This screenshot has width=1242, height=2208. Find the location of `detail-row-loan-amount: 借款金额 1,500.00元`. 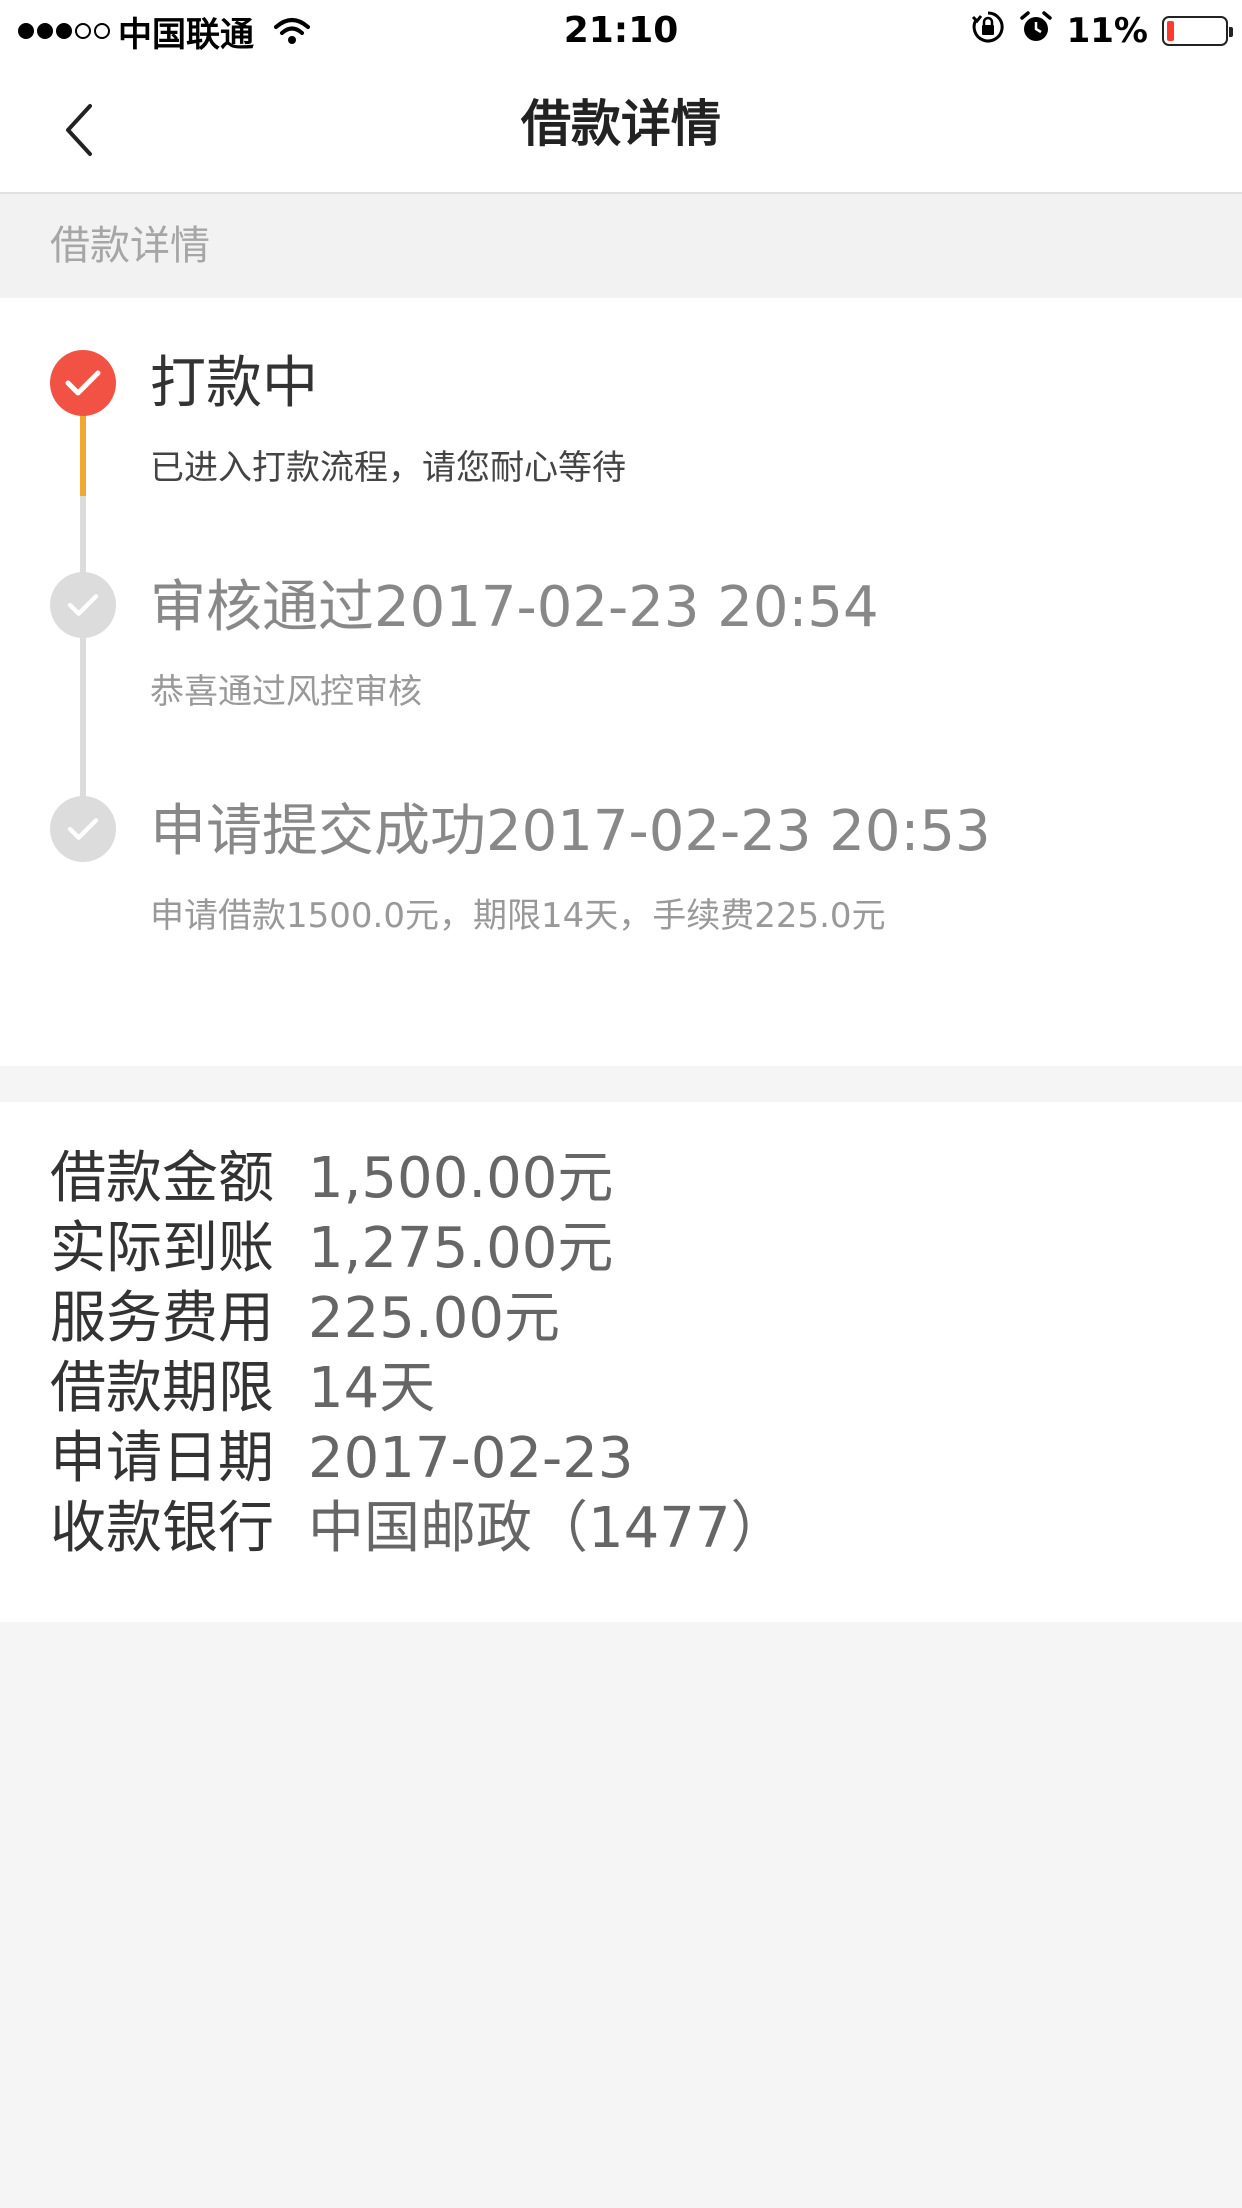

detail-row-loan-amount: 借款金额 1,500.00元 is located at coordinates (331, 1179).